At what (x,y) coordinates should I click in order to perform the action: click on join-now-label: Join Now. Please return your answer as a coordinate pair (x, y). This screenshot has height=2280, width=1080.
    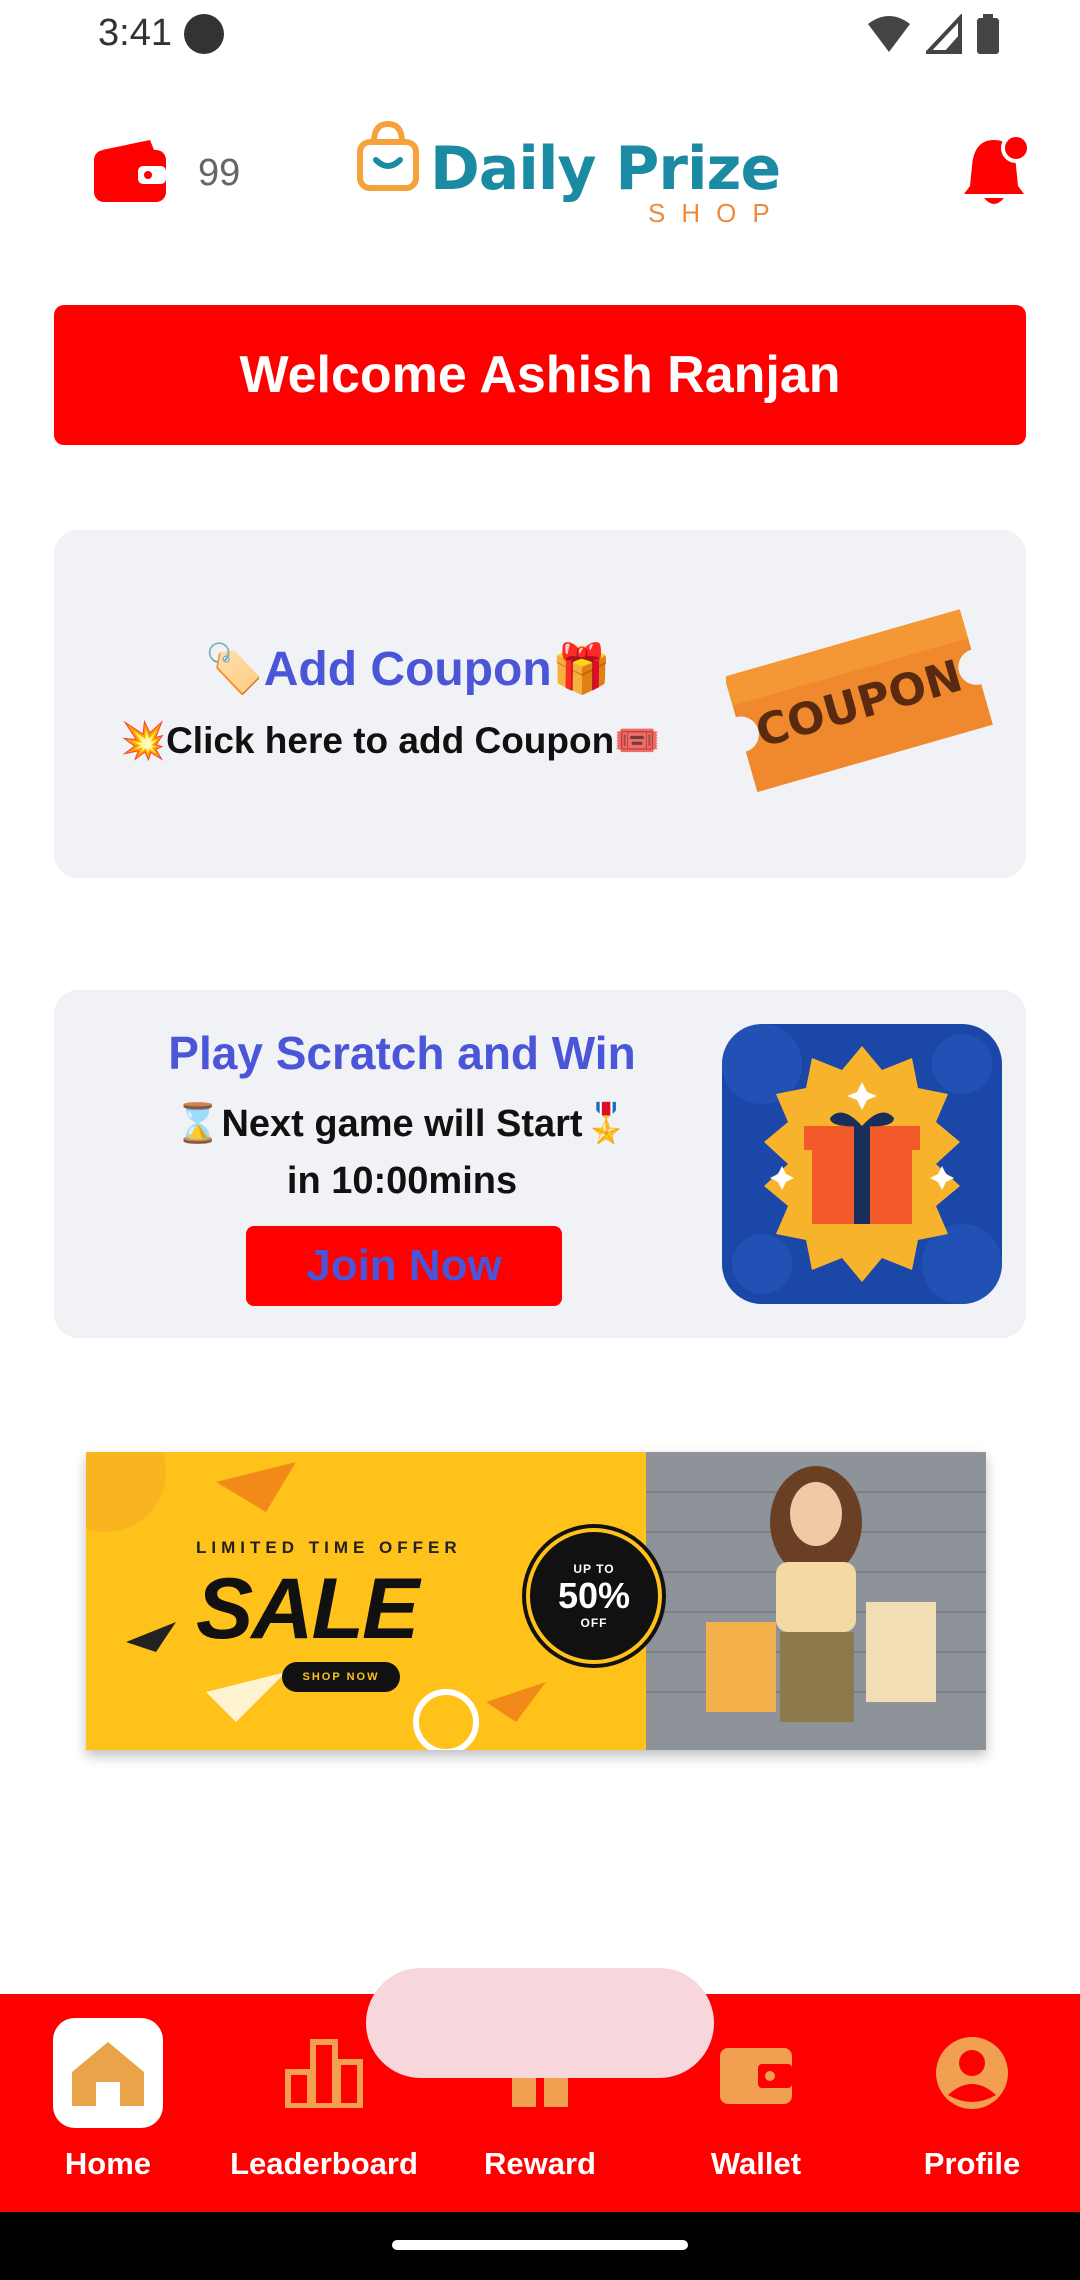
    Looking at the image, I should click on (404, 1265).